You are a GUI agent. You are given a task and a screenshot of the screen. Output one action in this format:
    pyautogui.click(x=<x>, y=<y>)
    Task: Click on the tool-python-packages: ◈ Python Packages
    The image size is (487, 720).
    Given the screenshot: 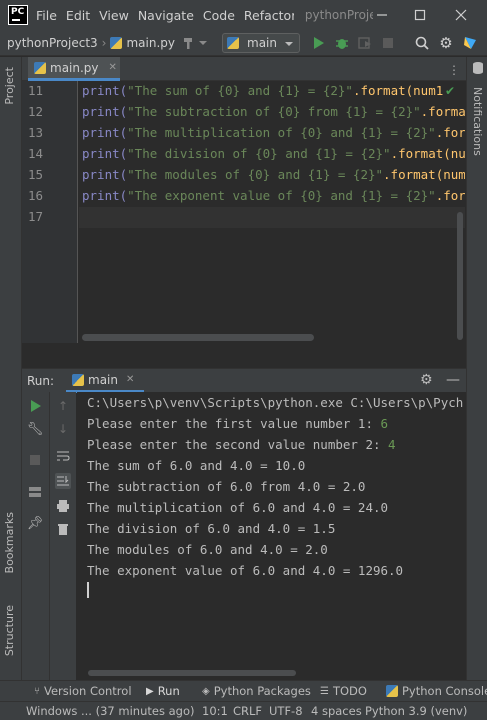 What is the action you would take?
    pyautogui.click(x=256, y=691)
    